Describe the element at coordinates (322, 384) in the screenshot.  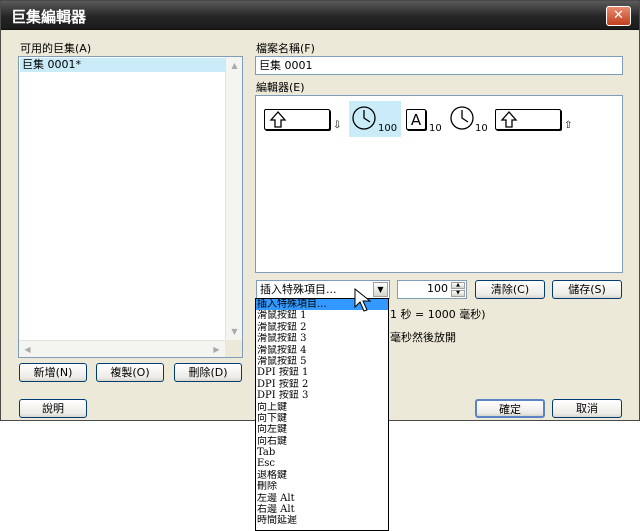
I see `dropdown-item: DPI 按鈕 2` at that location.